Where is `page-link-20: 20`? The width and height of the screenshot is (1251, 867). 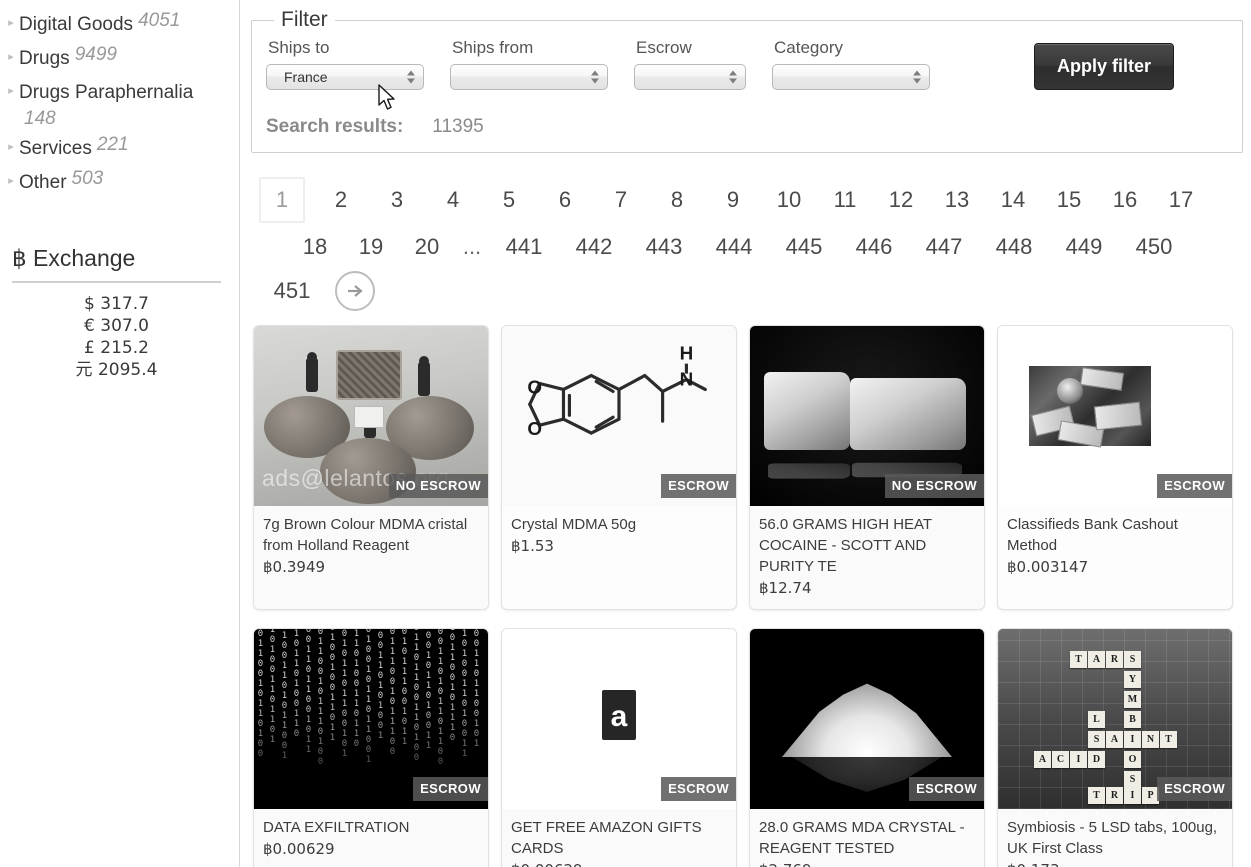
page-link-20: 20 is located at coordinates (427, 247).